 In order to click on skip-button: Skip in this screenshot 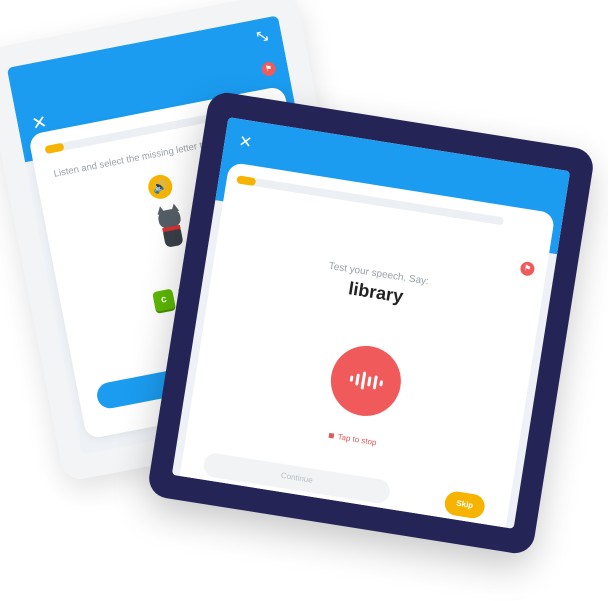, I will do `click(465, 504)`.